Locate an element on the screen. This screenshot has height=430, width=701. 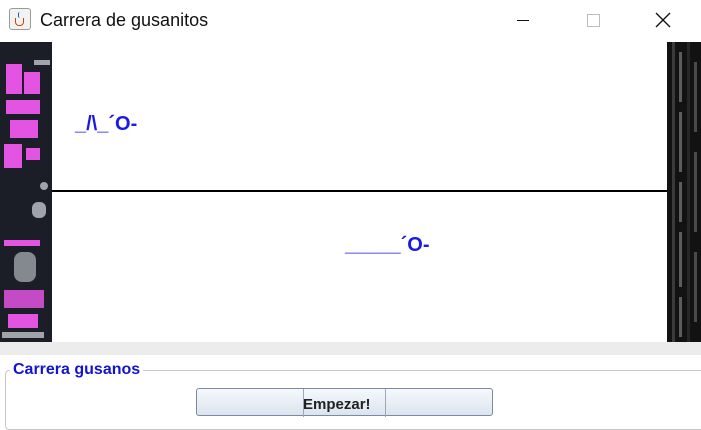
close-button is located at coordinates (663, 20).